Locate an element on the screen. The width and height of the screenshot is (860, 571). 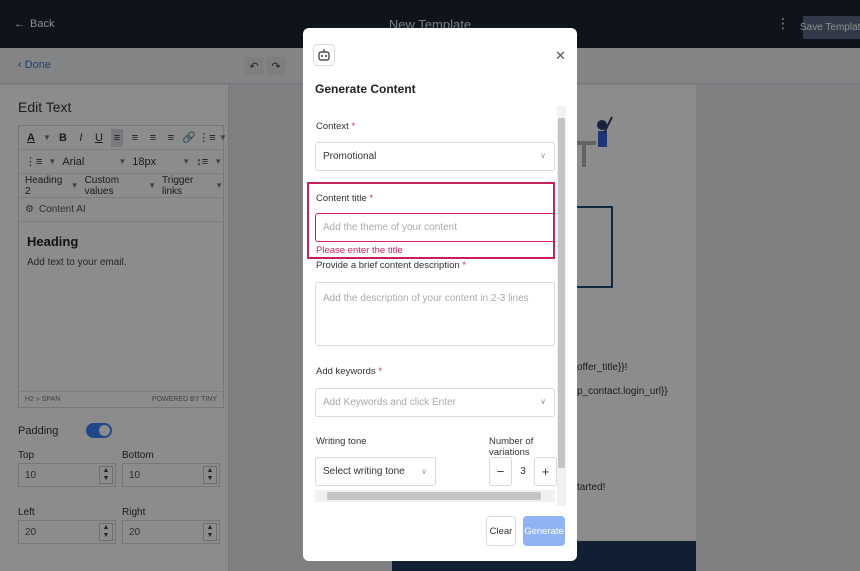
close-icon: ✕ is located at coordinates (560, 56).